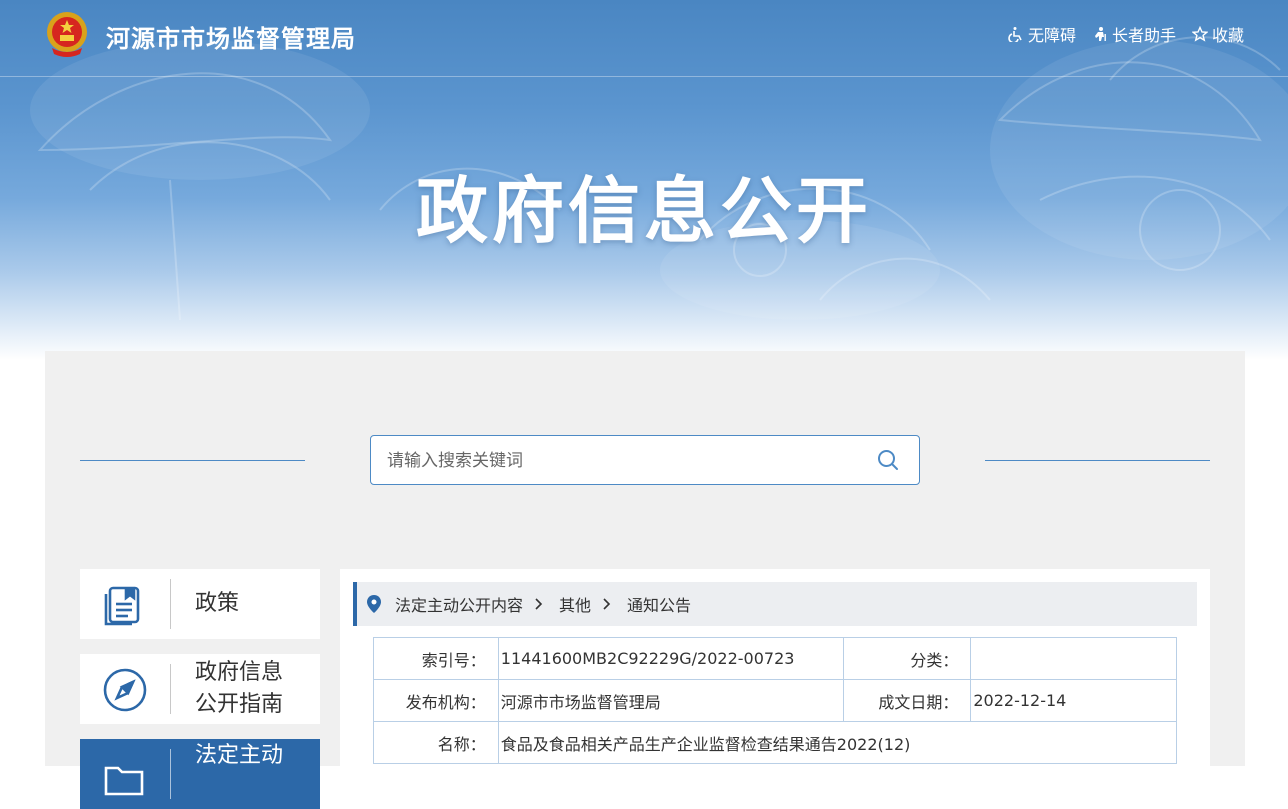 The height and width of the screenshot is (809, 1288). Describe the element at coordinates (907, 700) in the screenshot. I see `date-label: 成文日期：` at that location.